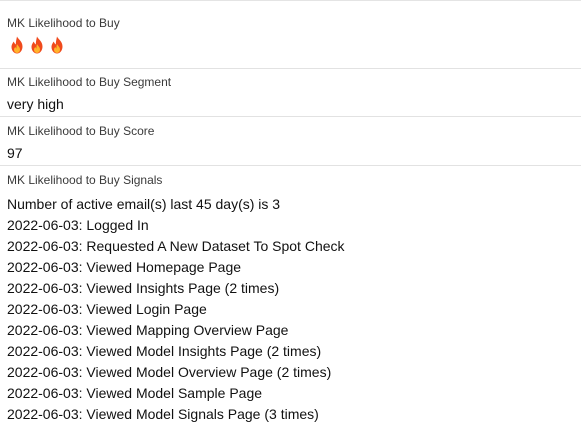  What do you see at coordinates (81, 131) in the screenshot?
I see `score-label: MK Likelihood to Buy Score` at bounding box center [81, 131].